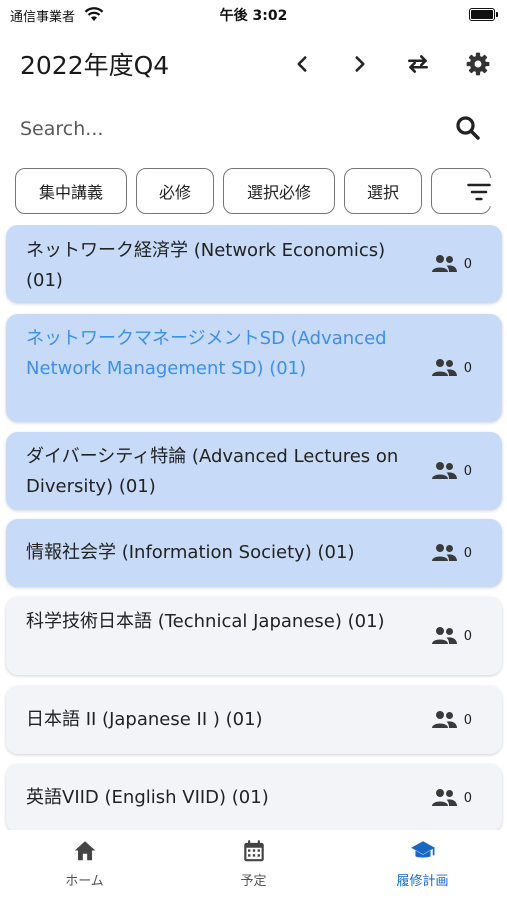 The height and width of the screenshot is (900, 507). What do you see at coordinates (206, 265) in the screenshot?
I see `course-title: ネットワーク経済学 (Network Economics) (01)` at bounding box center [206, 265].